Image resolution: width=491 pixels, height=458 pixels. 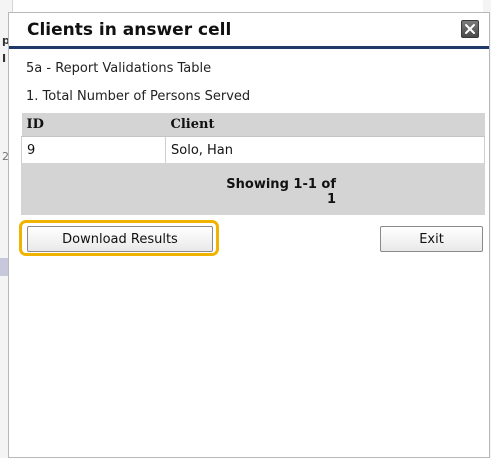 I want to click on answer-cell-question: 1. Total Number of Persons Served, so click(x=138, y=96).